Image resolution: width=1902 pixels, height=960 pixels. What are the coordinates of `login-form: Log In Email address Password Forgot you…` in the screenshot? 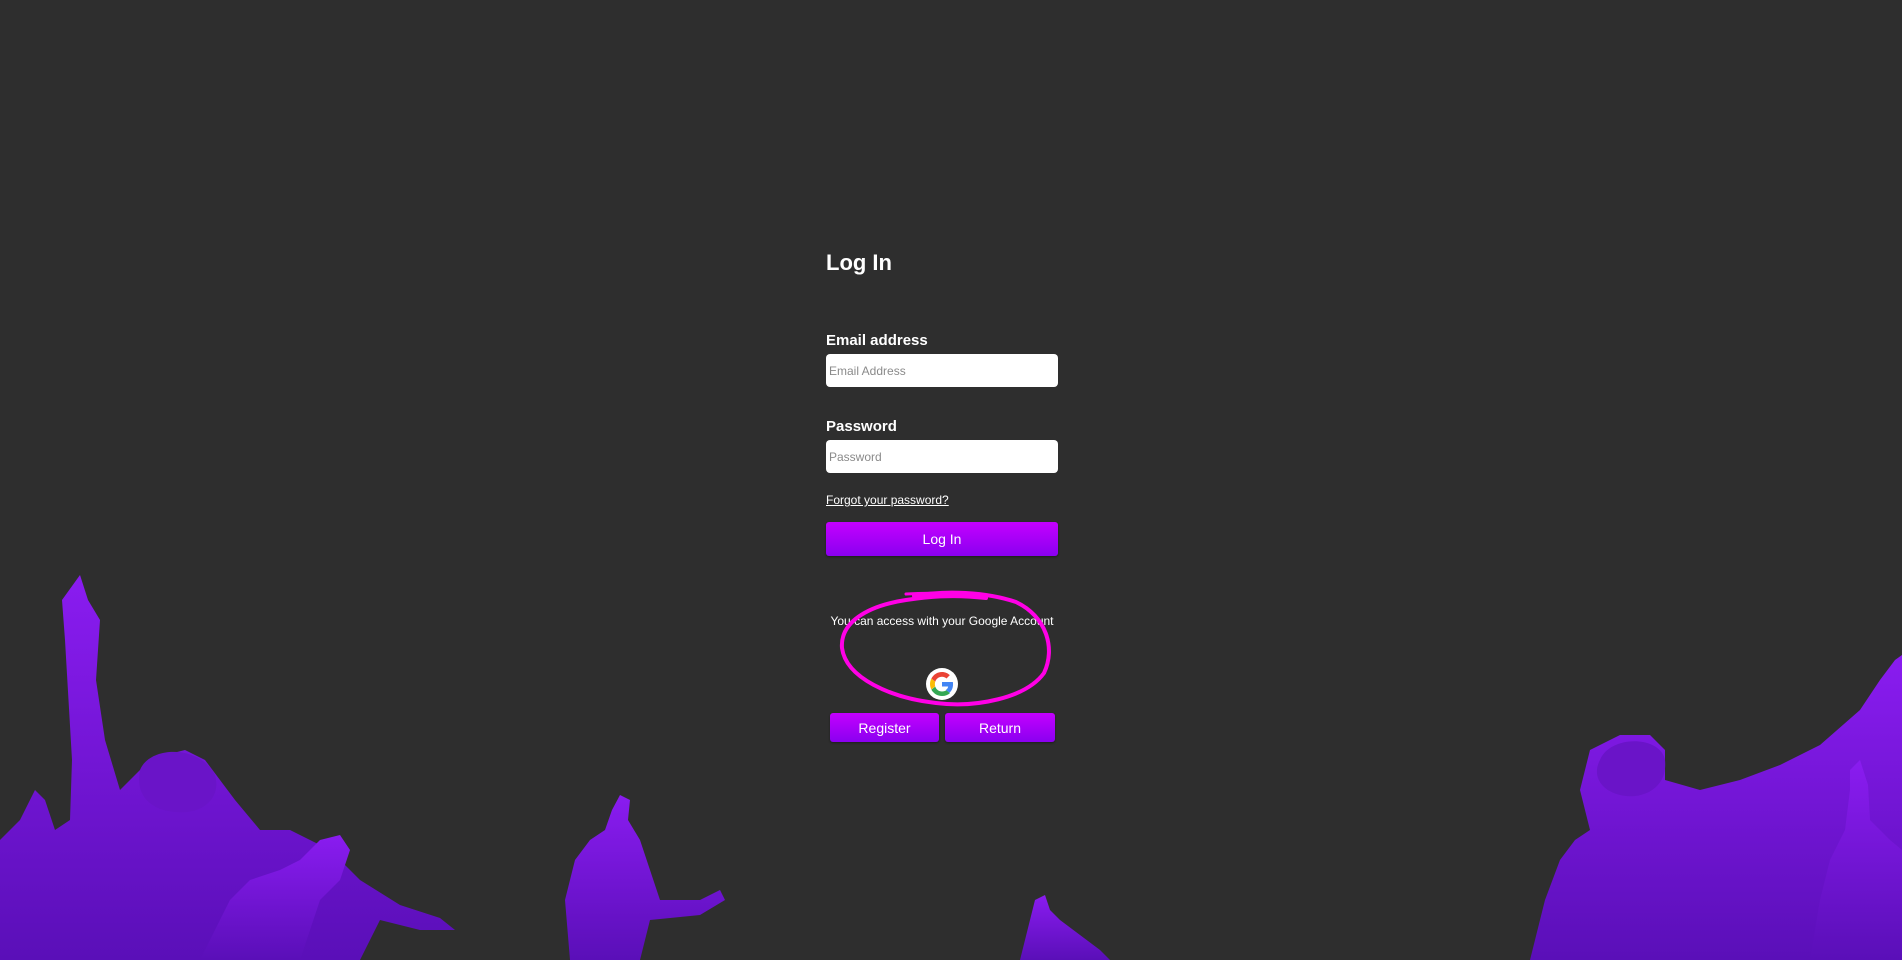 It's located at (942, 496).